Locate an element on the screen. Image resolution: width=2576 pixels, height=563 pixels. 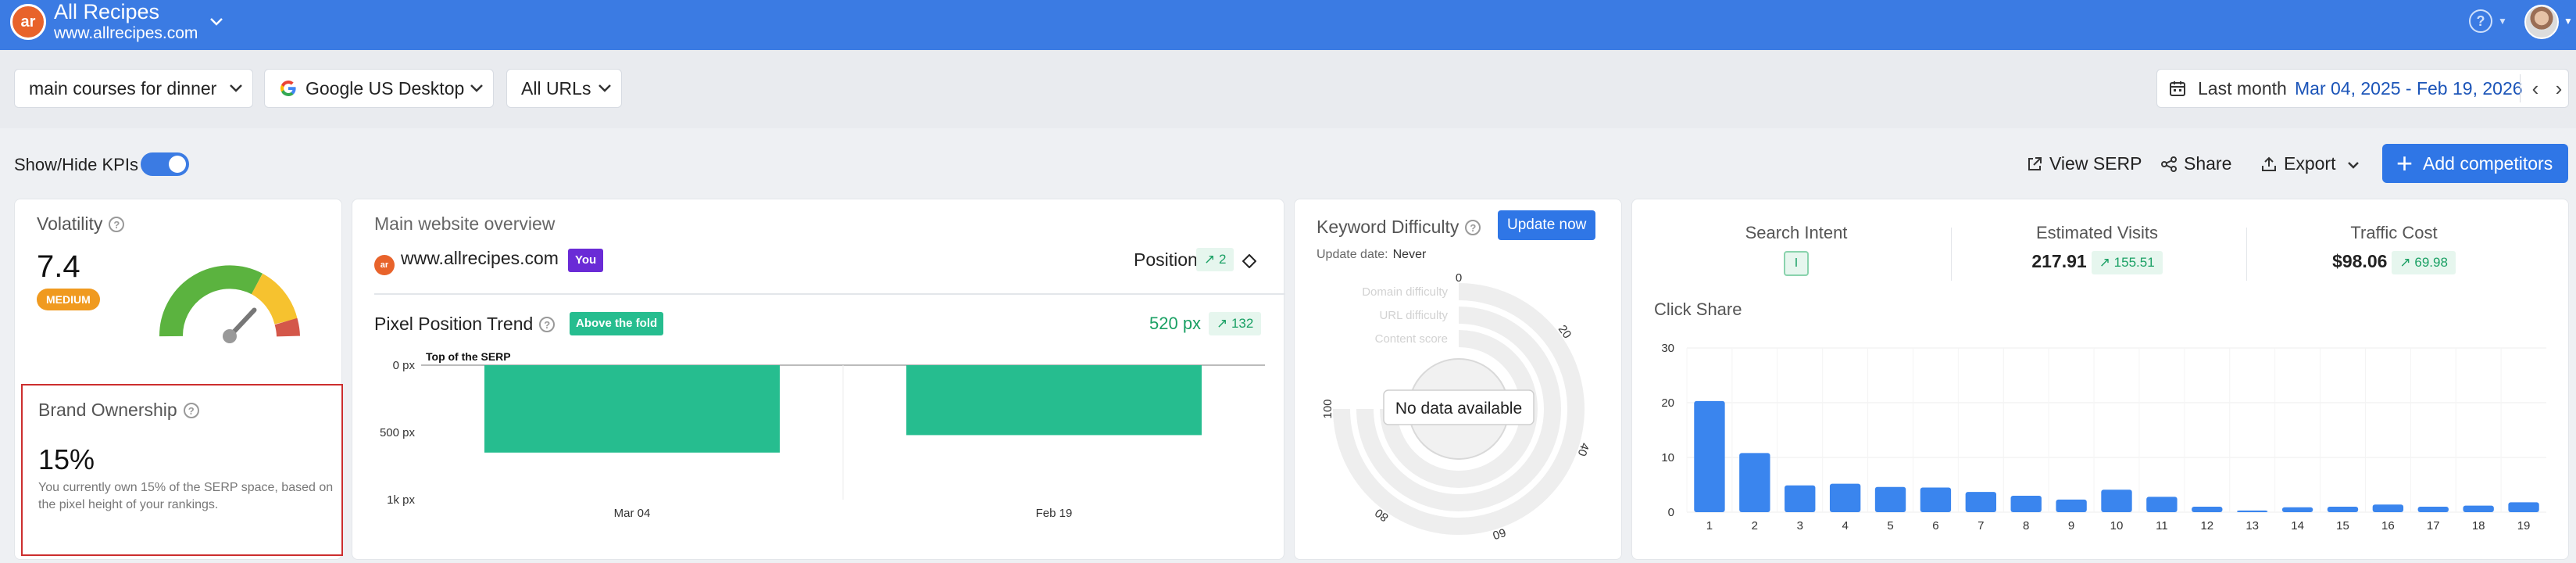
url-filter-label: All URLs is located at coordinates (556, 88).